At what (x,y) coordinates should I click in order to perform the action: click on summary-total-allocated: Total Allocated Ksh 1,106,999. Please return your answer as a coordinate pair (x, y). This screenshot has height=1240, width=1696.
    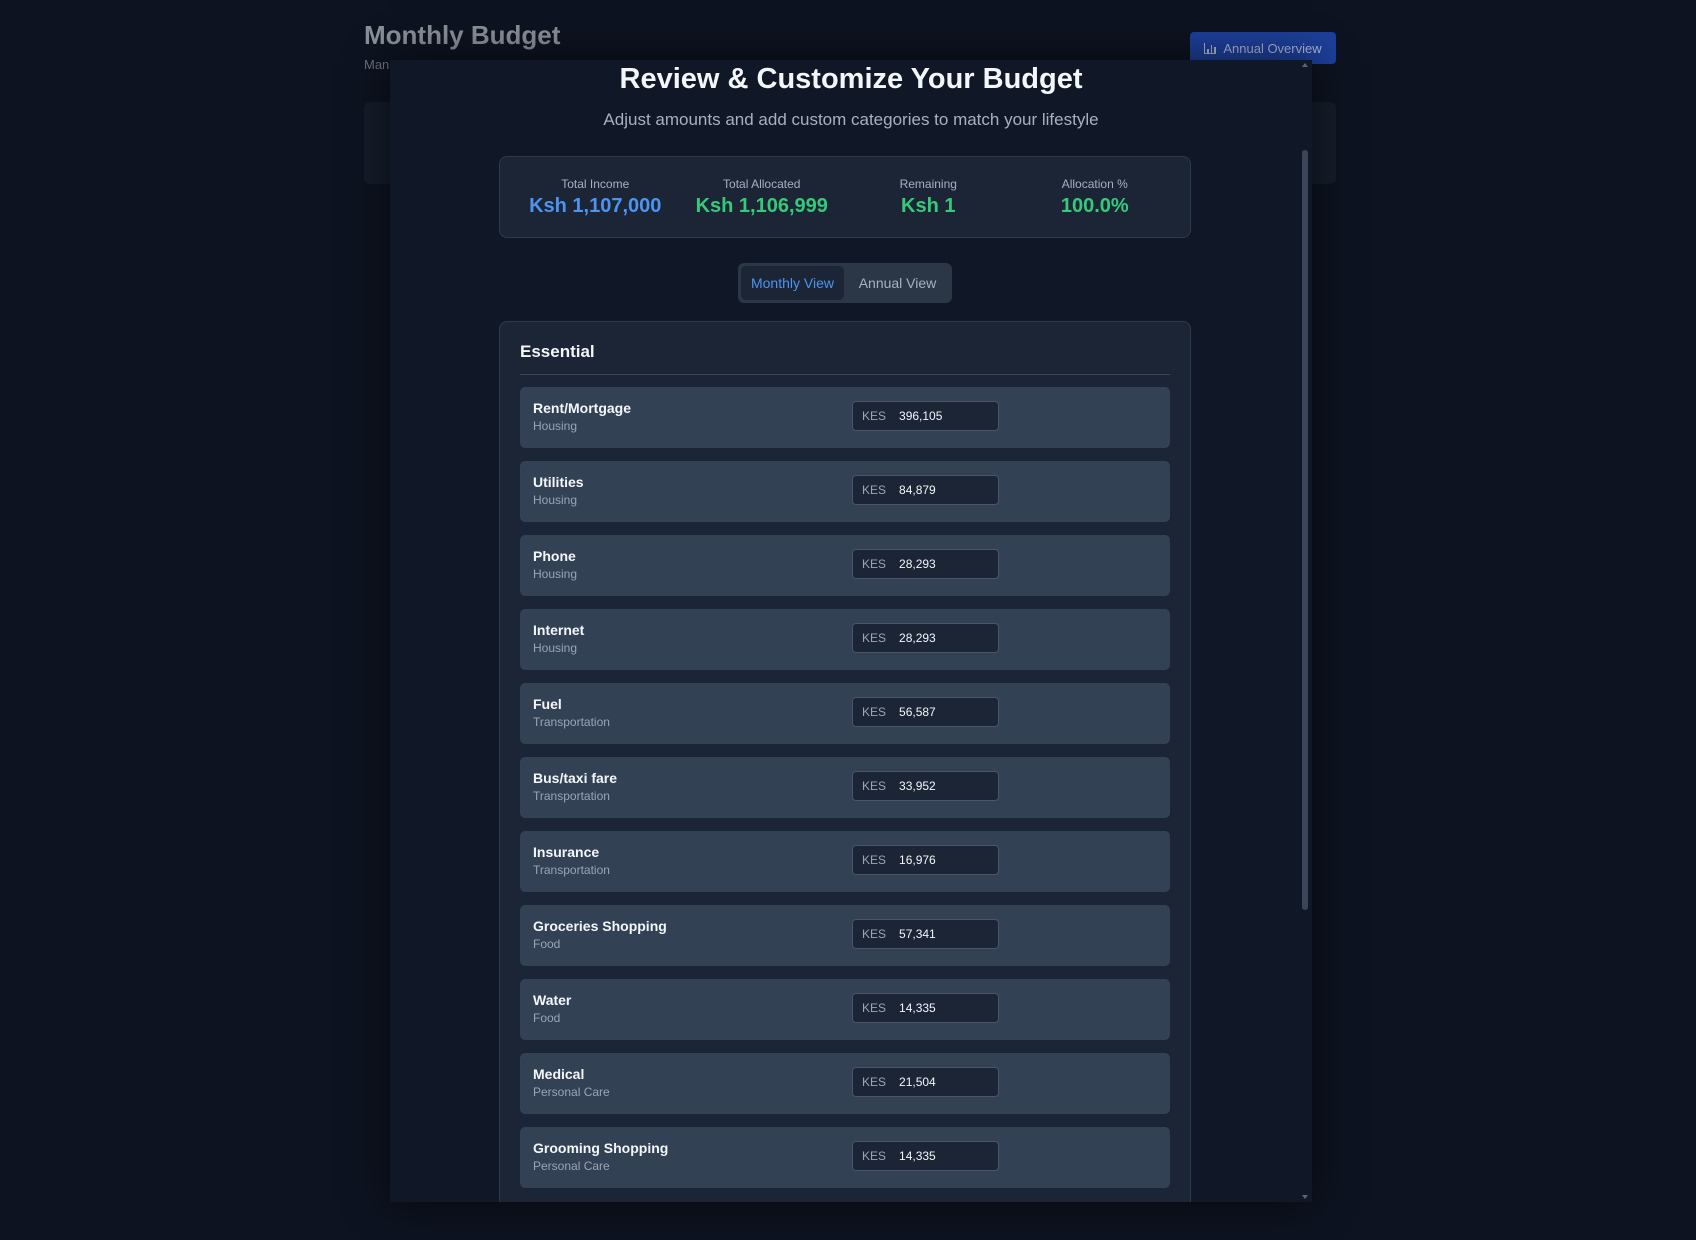
    Looking at the image, I should click on (762, 197).